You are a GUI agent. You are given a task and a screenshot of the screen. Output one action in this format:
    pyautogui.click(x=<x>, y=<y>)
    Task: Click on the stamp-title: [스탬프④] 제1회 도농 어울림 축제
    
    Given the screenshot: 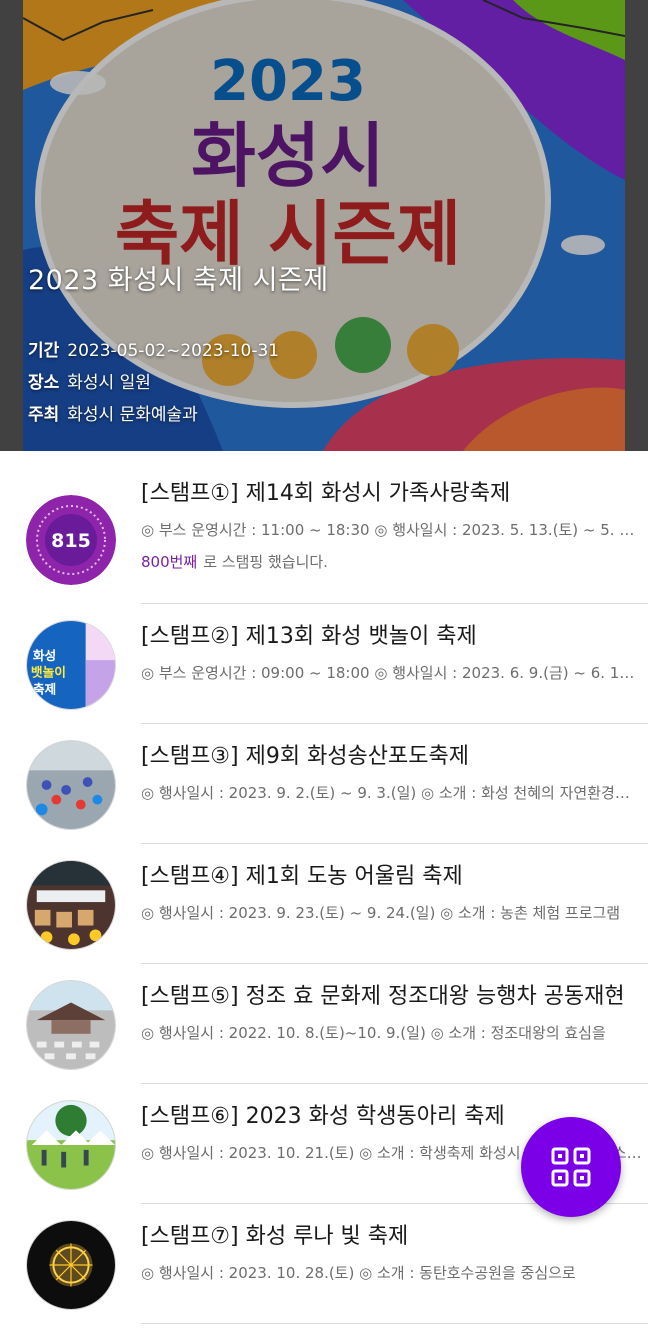 What is the action you would take?
    pyautogui.click(x=302, y=876)
    